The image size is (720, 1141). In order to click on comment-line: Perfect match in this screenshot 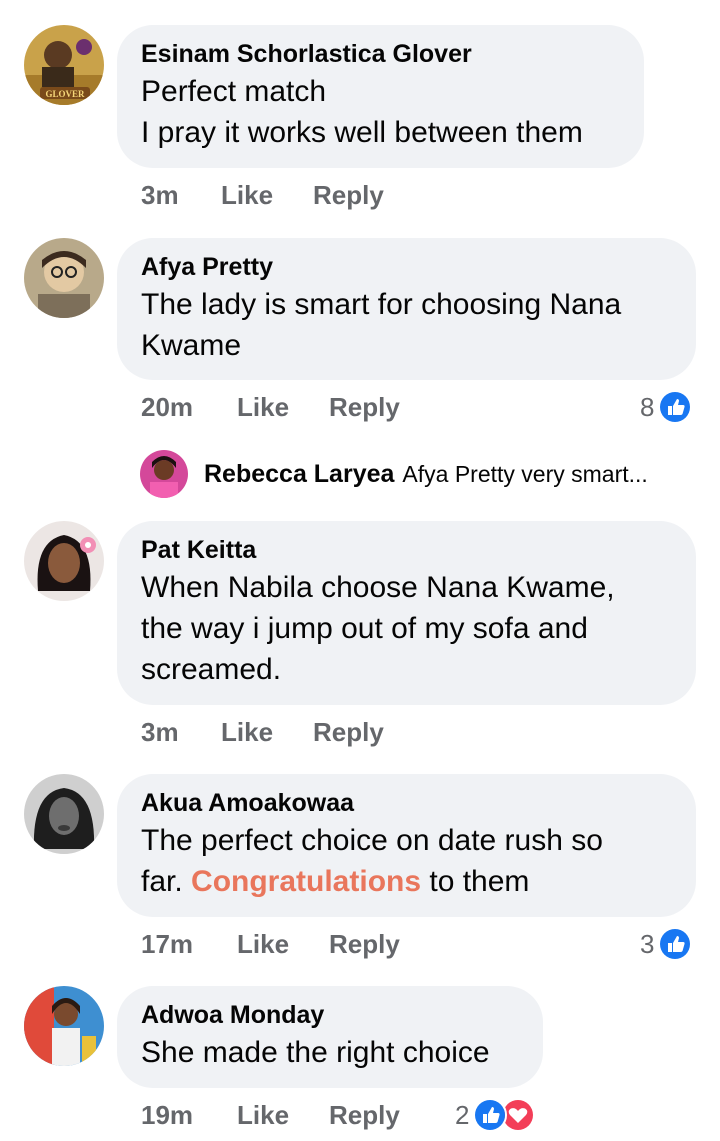, I will do `click(234, 91)`.